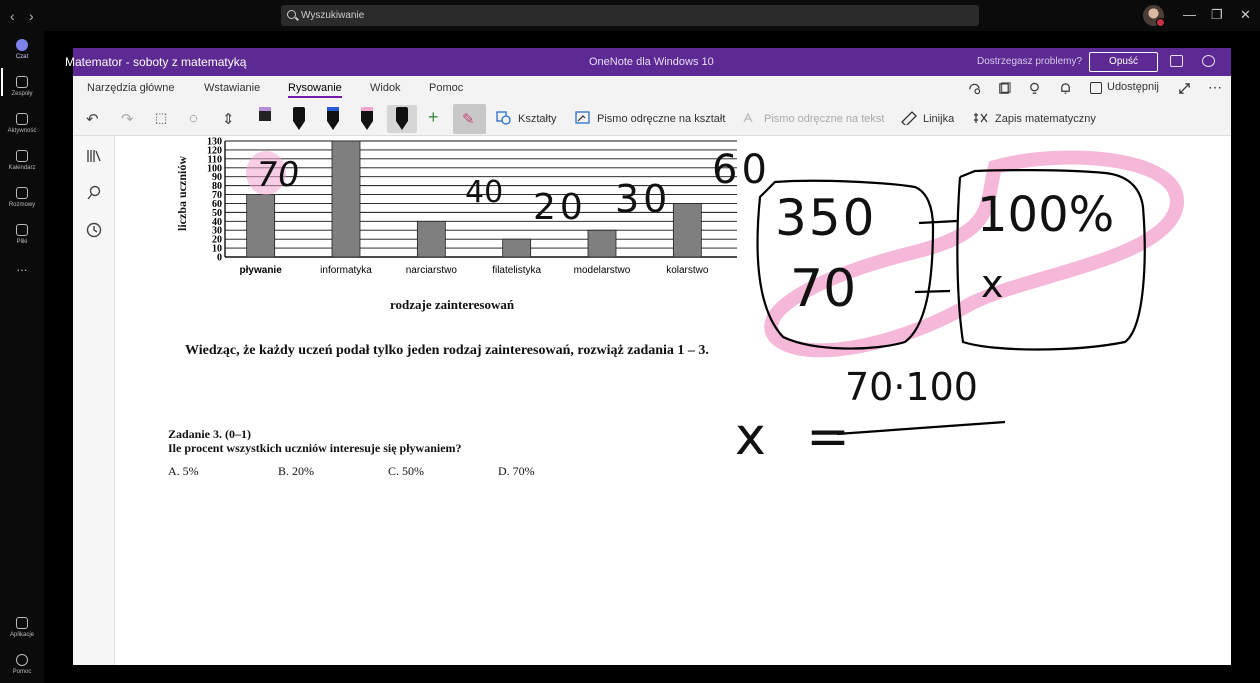  What do you see at coordinates (130, 88) in the screenshot?
I see `tab-home: Narzędzia główne` at bounding box center [130, 88].